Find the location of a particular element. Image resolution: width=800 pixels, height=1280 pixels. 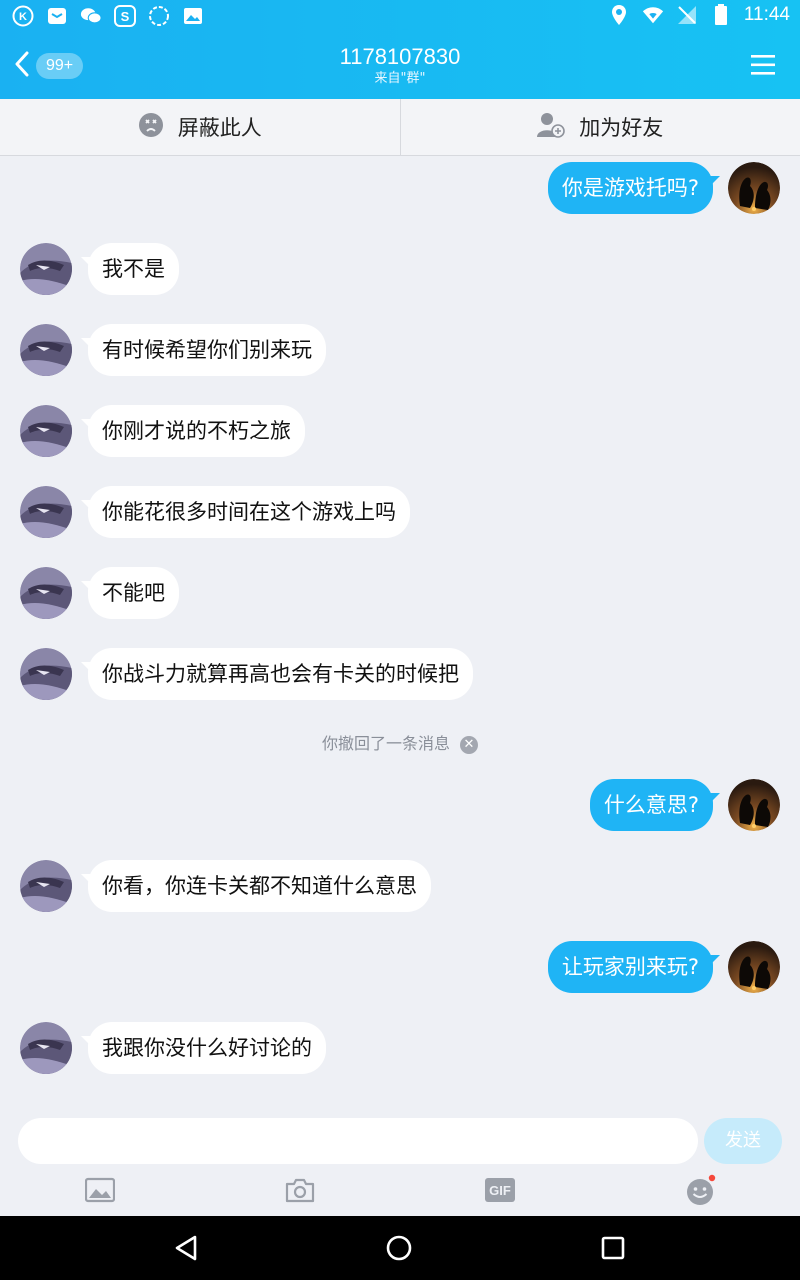

chat-title: 1178107830 来自"群" is located at coordinates (400, 66).